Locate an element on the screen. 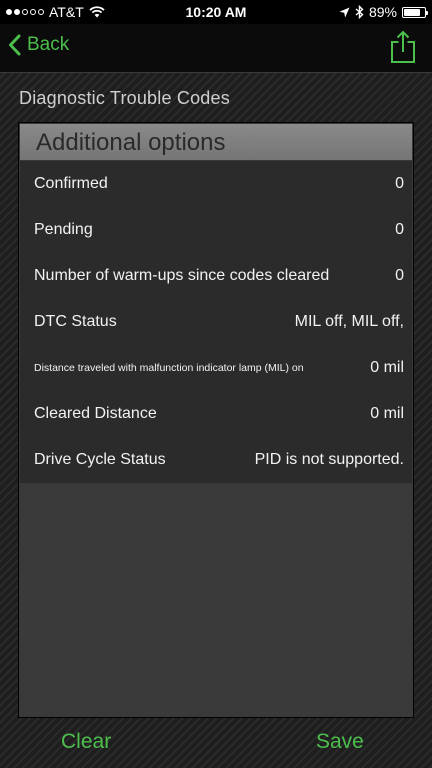 The image size is (432, 768). share-button is located at coordinates (403, 49).